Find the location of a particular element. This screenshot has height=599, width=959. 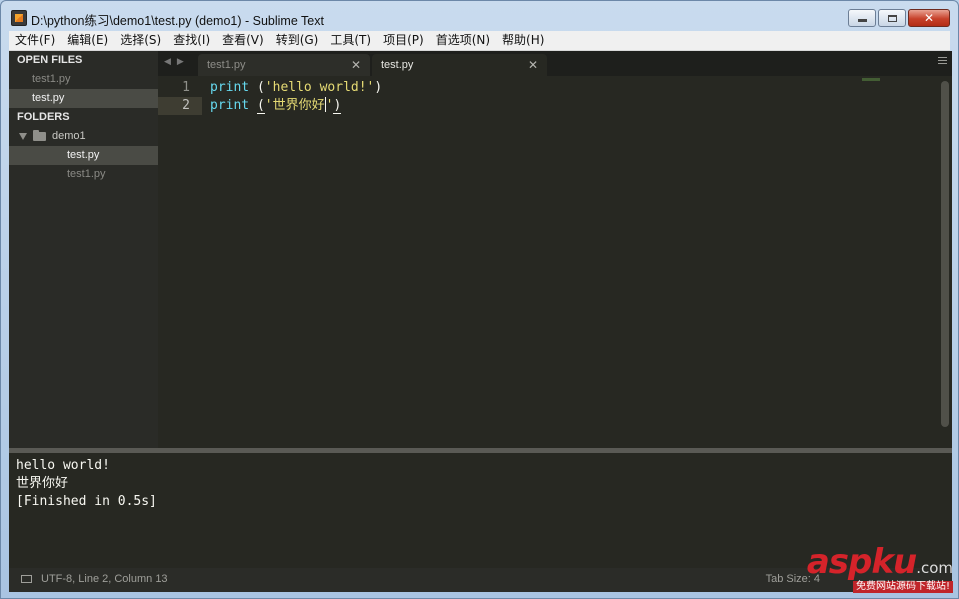

close-icon: ✕ is located at coordinates (929, 18).